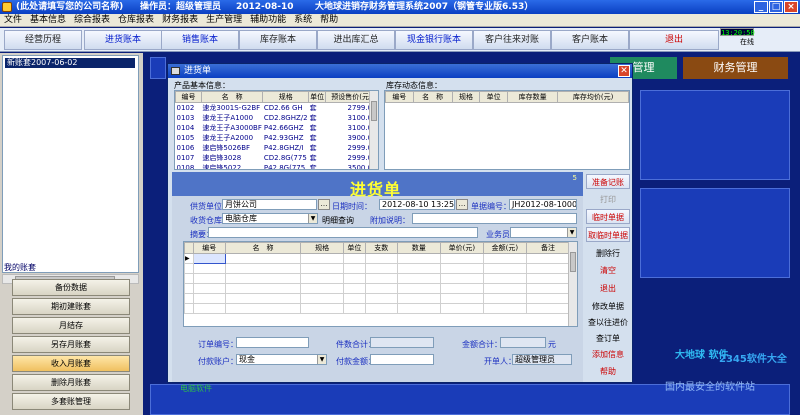 The width and height of the screenshot is (800, 415). Describe the element at coordinates (791, 7) in the screenshot. I see `close-icon: ×` at that location.